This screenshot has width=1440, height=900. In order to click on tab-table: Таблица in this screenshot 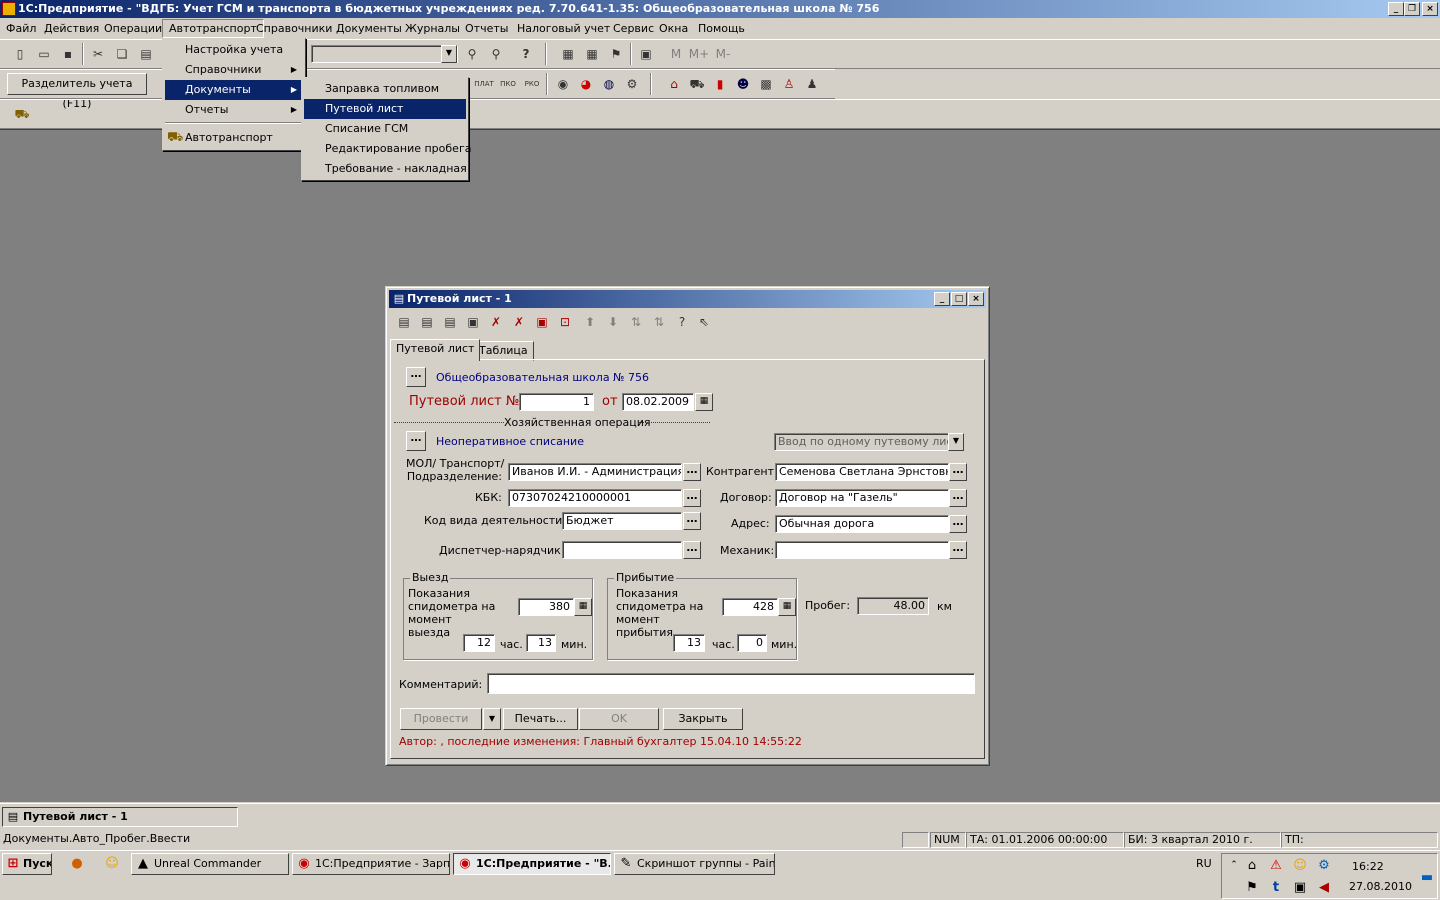, I will do `click(503, 351)`.